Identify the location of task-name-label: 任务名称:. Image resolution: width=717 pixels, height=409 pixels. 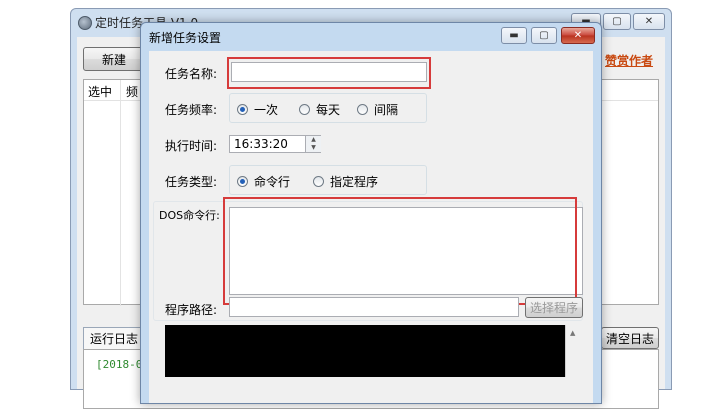
(191, 74).